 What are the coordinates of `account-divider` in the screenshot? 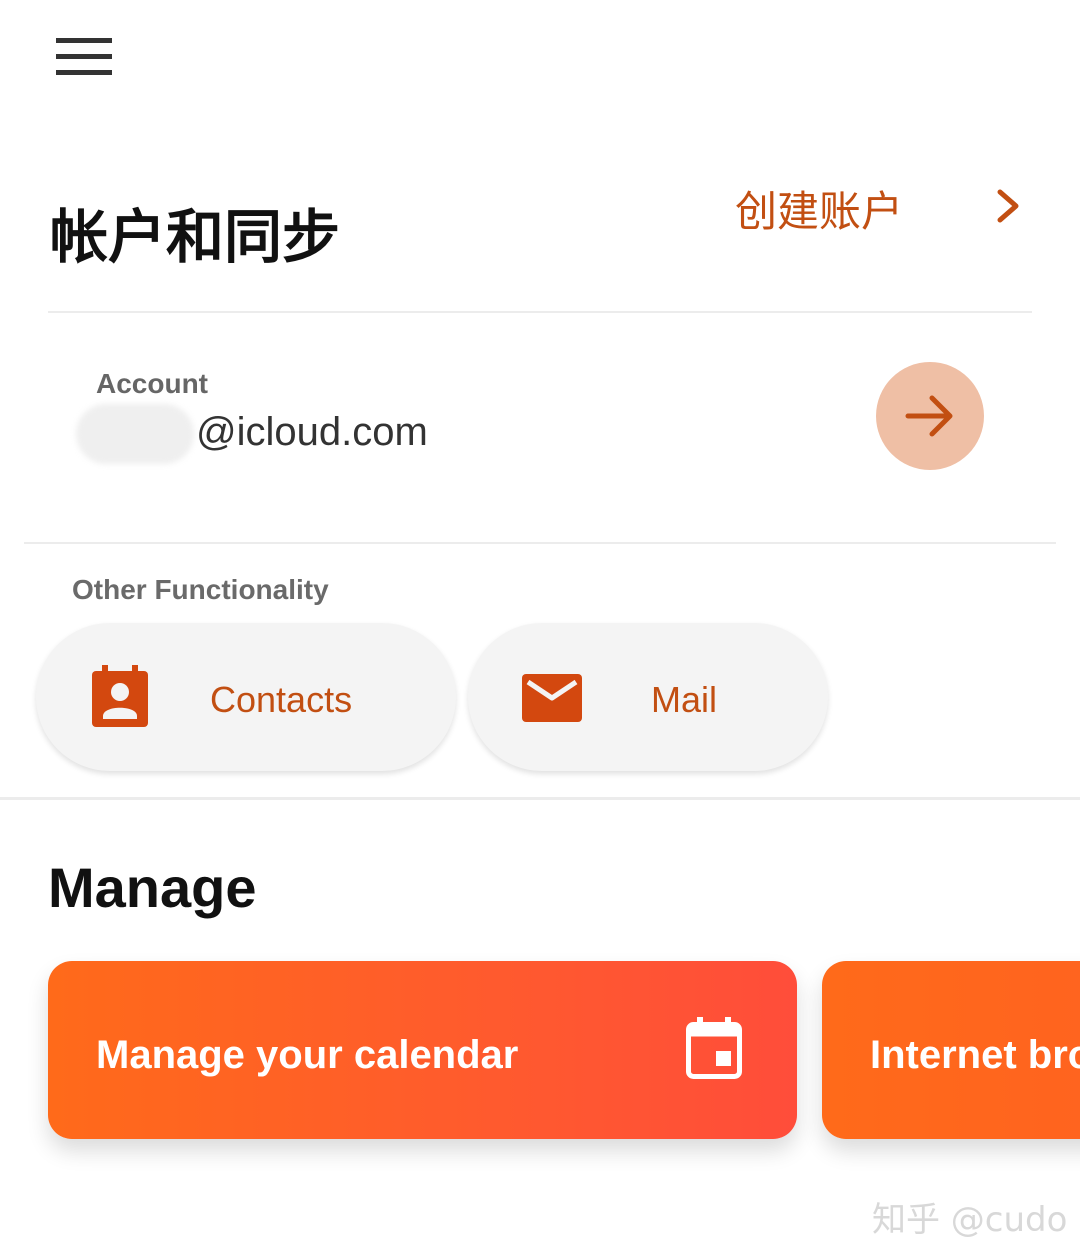 It's located at (540, 543).